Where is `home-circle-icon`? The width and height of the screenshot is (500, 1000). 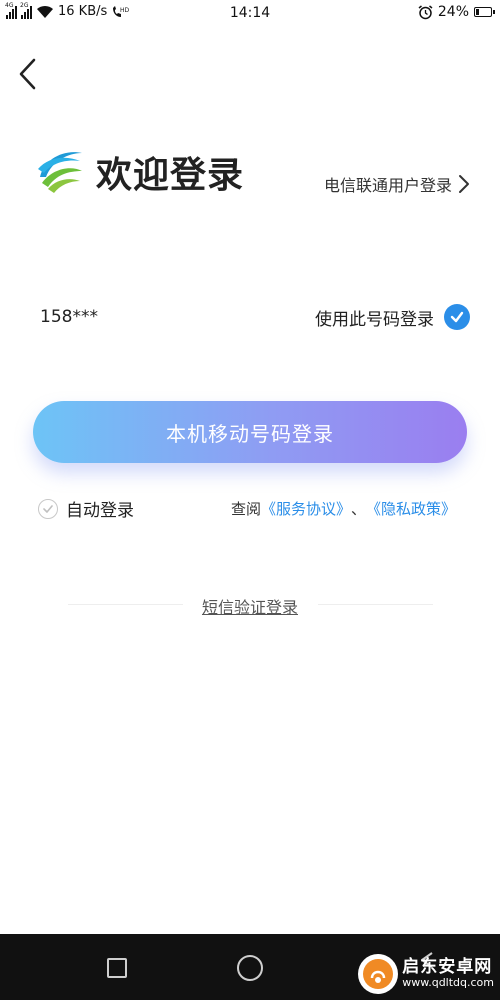 home-circle-icon is located at coordinates (250, 968).